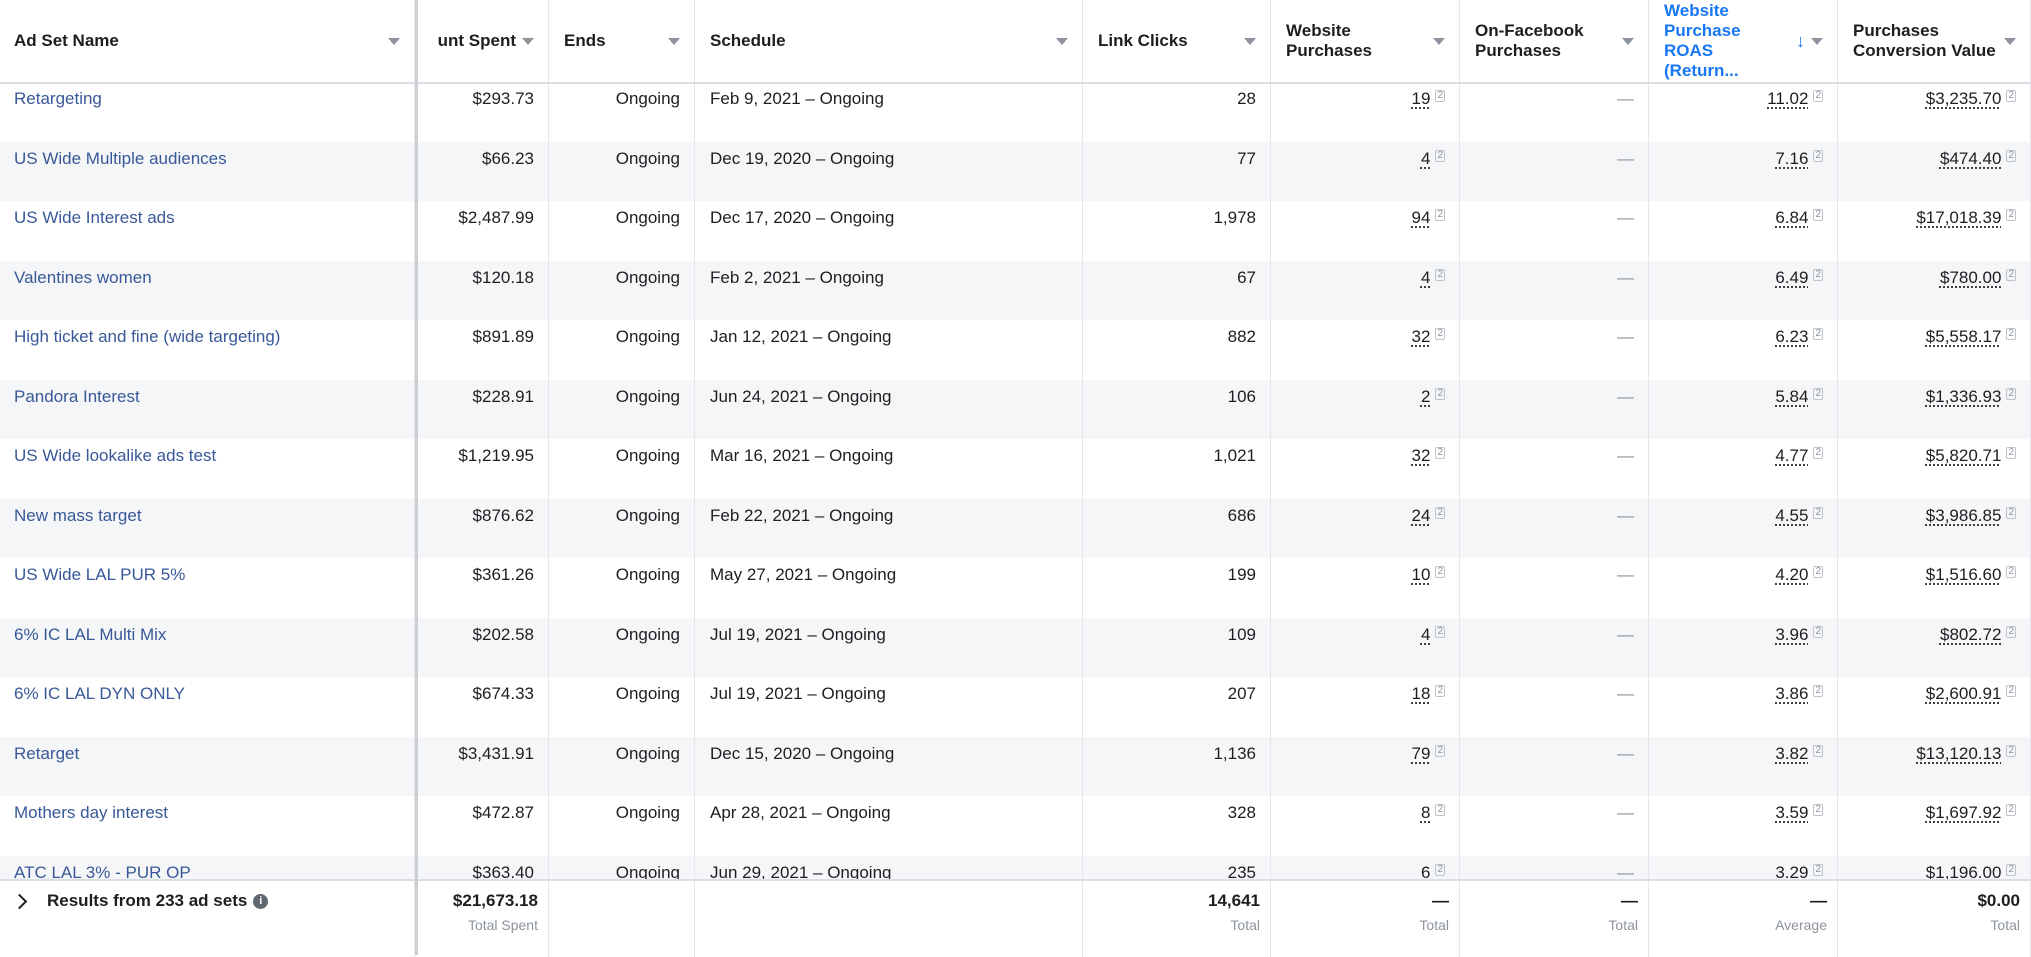 Image resolution: width=2031 pixels, height=957 pixels. Describe the element at coordinates (91, 812) in the screenshot. I see `ad-set-name-link: Mothers day interest` at that location.